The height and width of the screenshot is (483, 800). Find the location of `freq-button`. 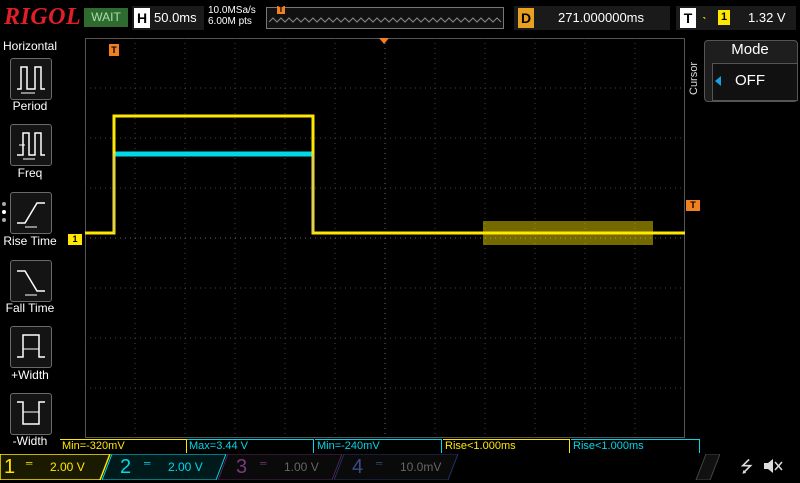

freq-button is located at coordinates (31, 145).